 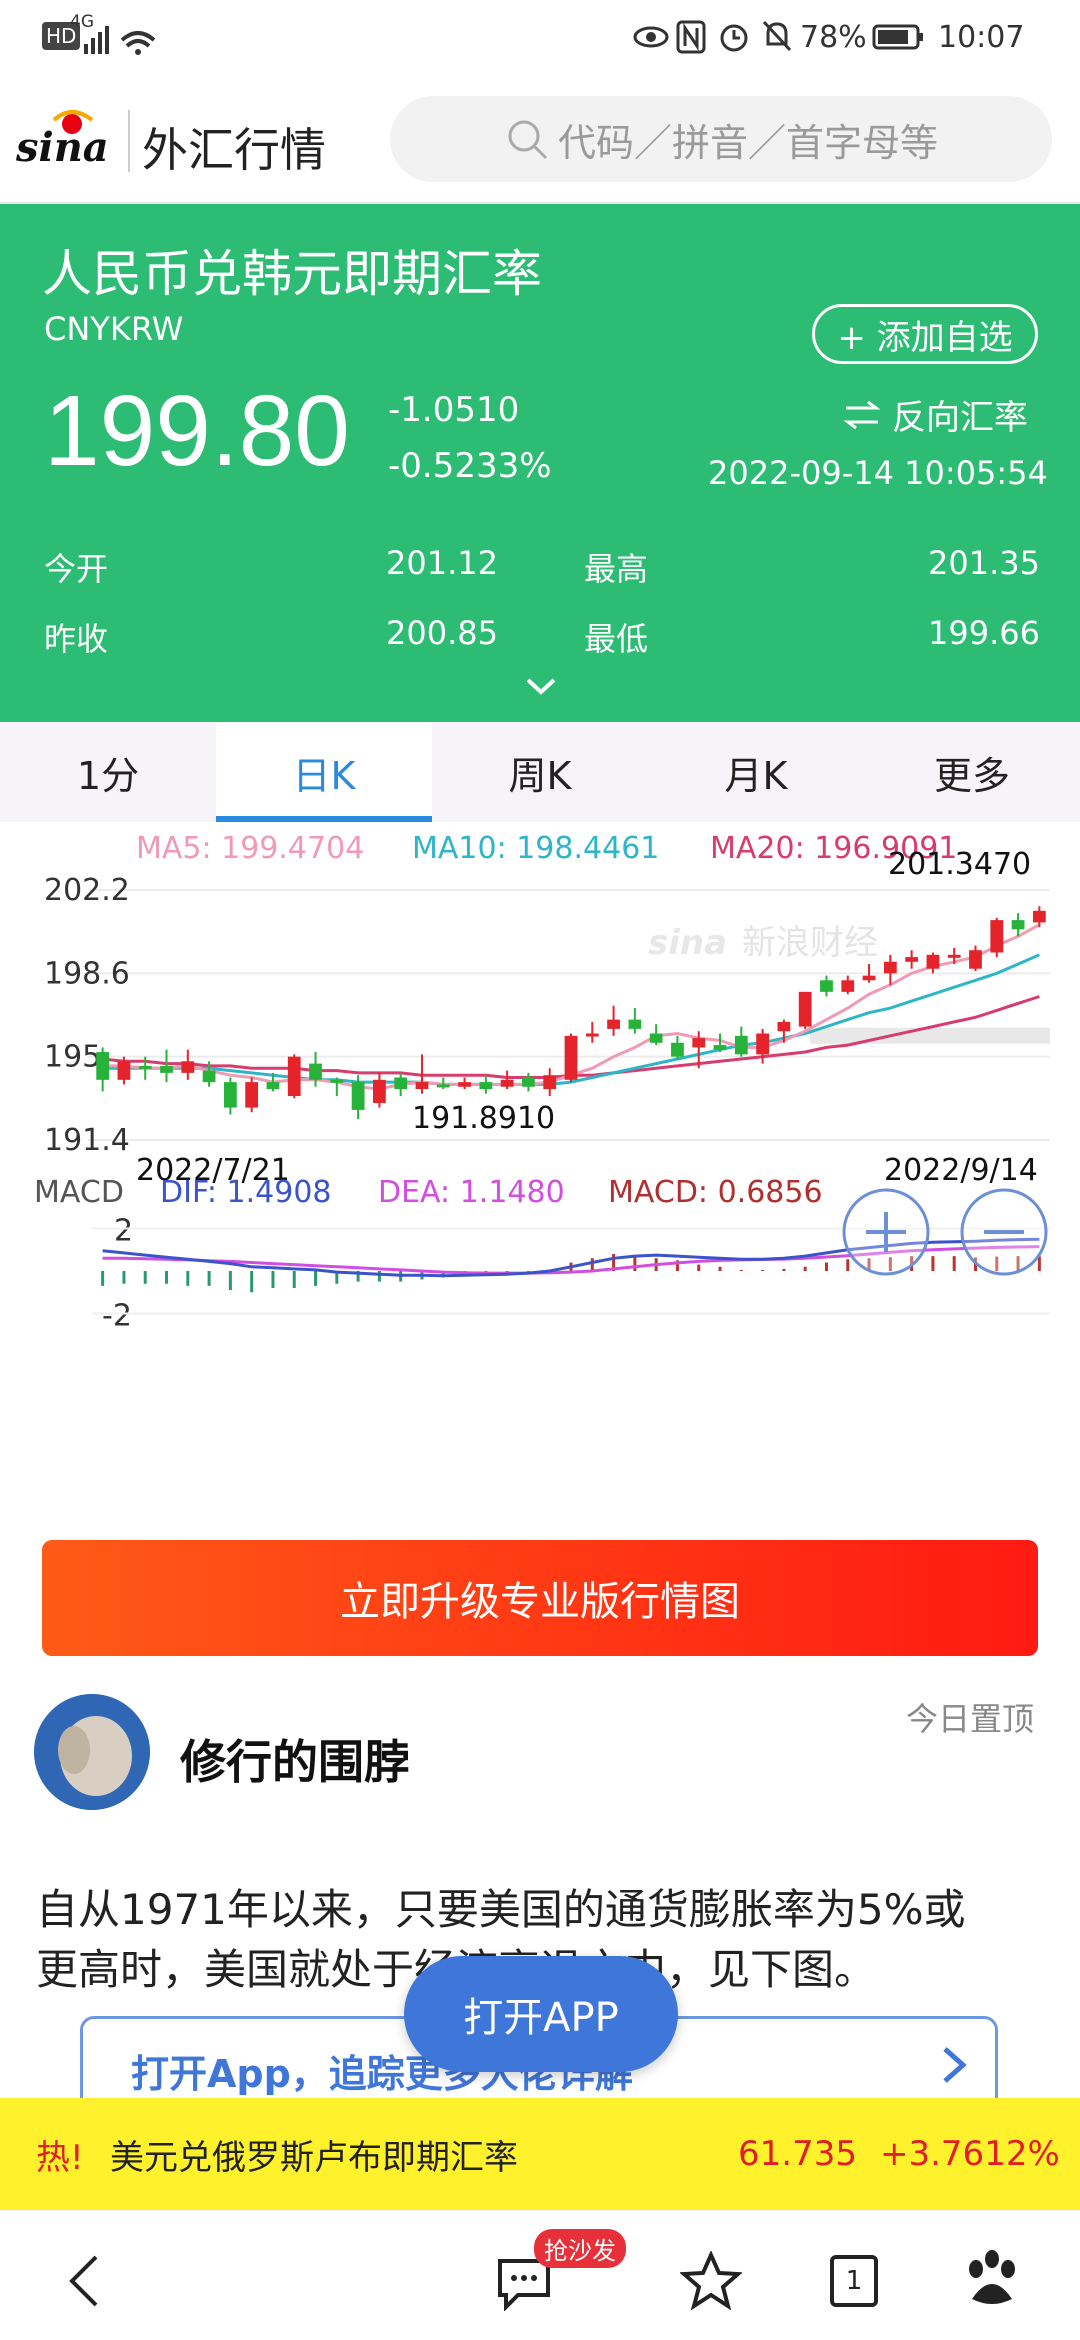 What do you see at coordinates (197, 431) in the screenshot?
I see `last-price: 199.80` at bounding box center [197, 431].